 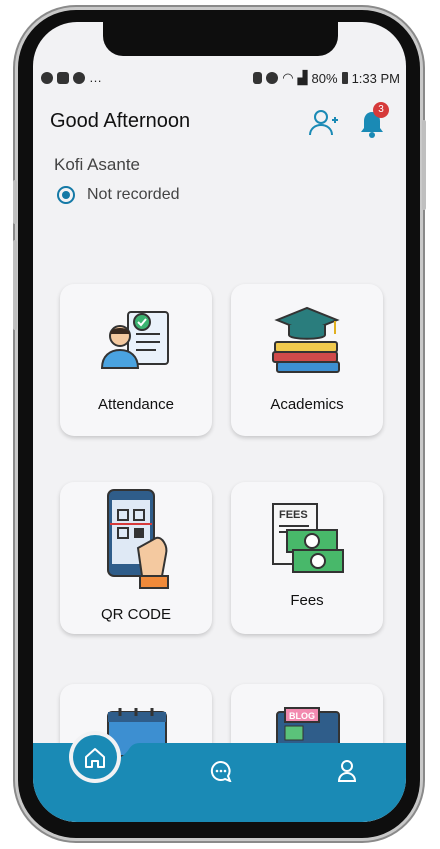 I want to click on academics-tile: Academics, so click(x=307, y=360).